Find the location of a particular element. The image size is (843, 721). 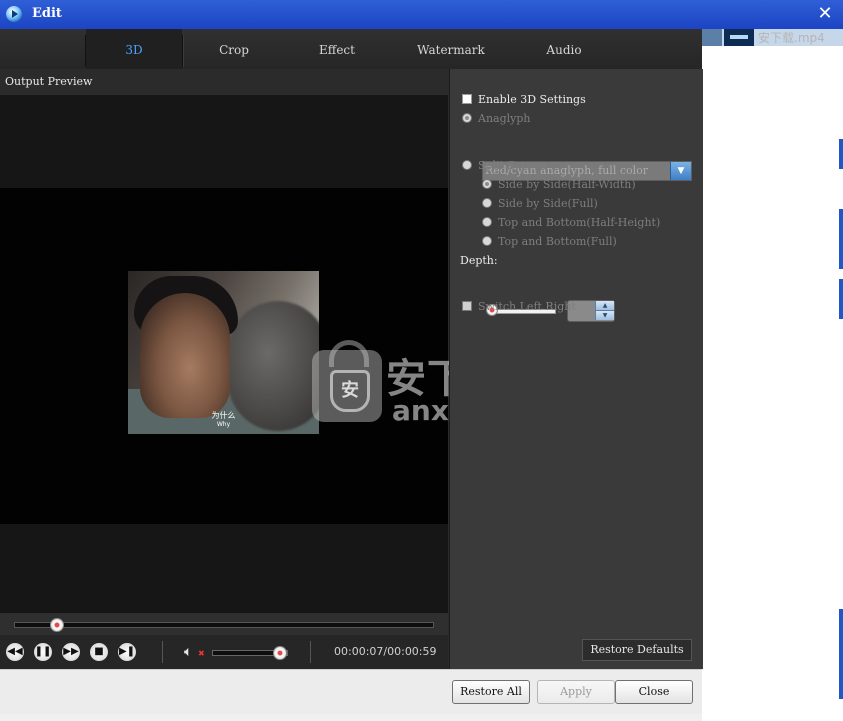

split-option-label: Top and Bottom(Half-Height) is located at coordinates (579, 222).